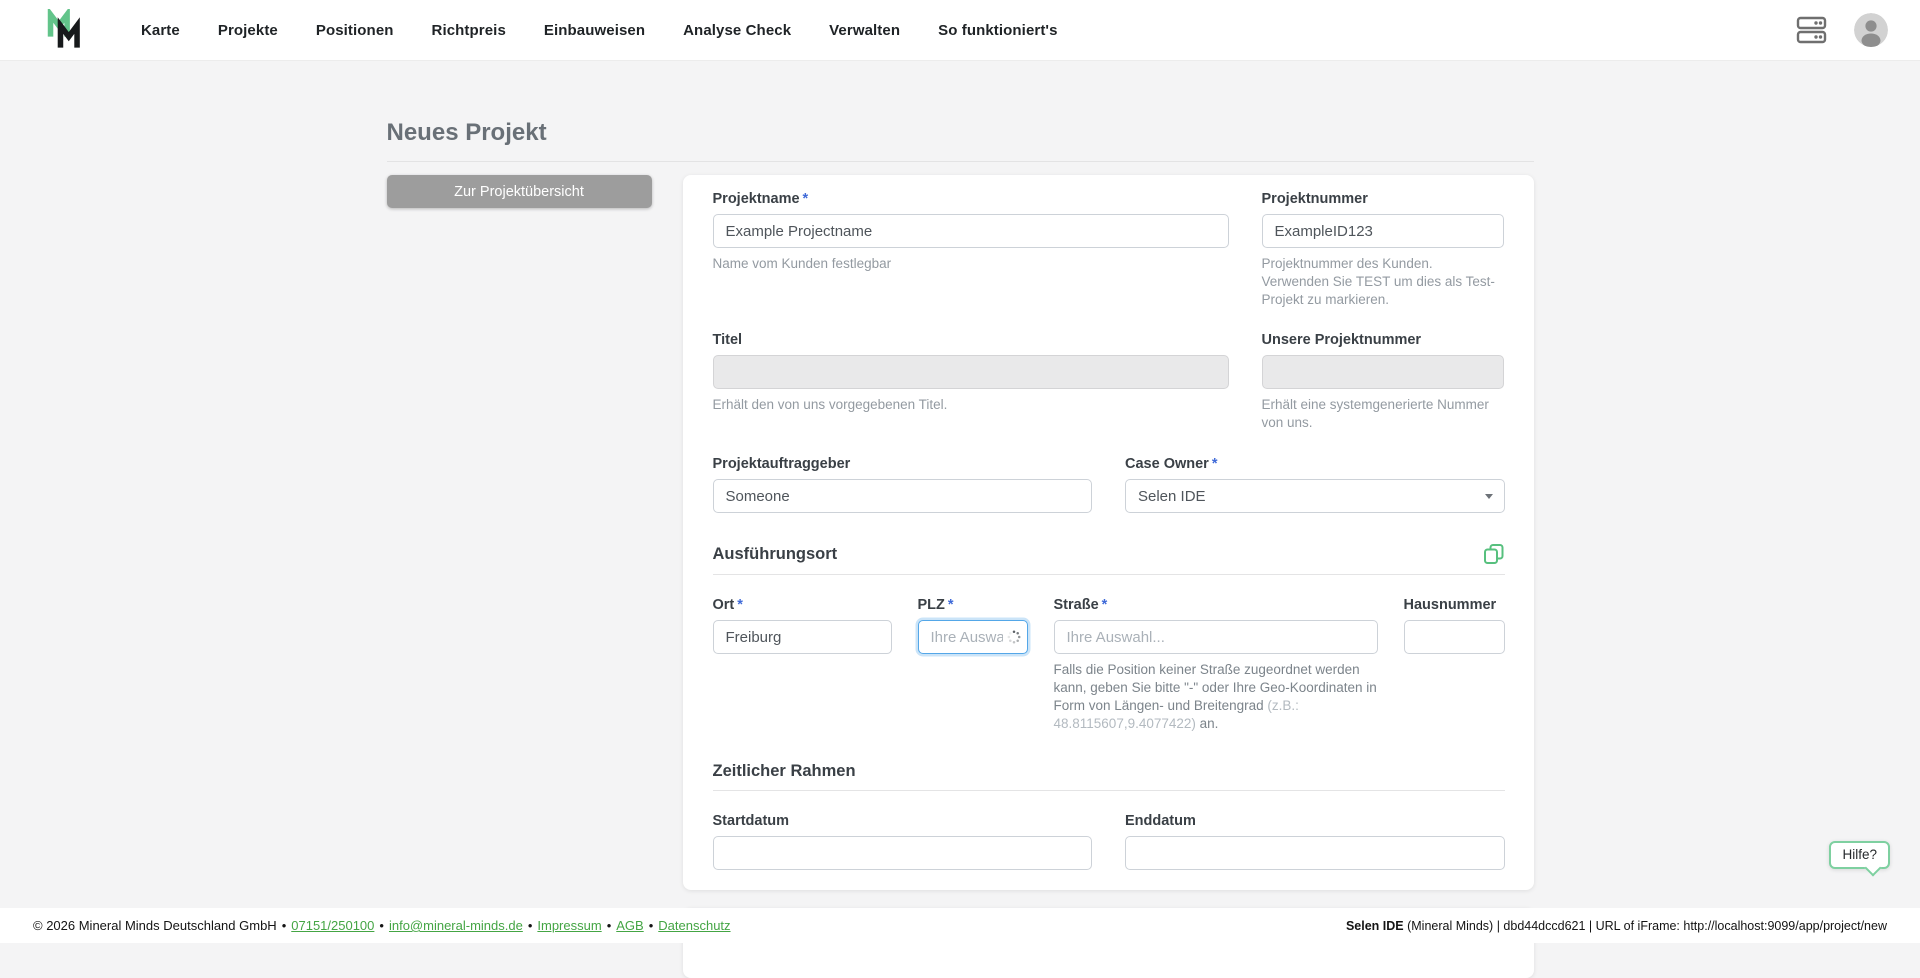  Describe the element at coordinates (629, 925) in the screenshot. I see `footer-link-agb: AGB` at that location.